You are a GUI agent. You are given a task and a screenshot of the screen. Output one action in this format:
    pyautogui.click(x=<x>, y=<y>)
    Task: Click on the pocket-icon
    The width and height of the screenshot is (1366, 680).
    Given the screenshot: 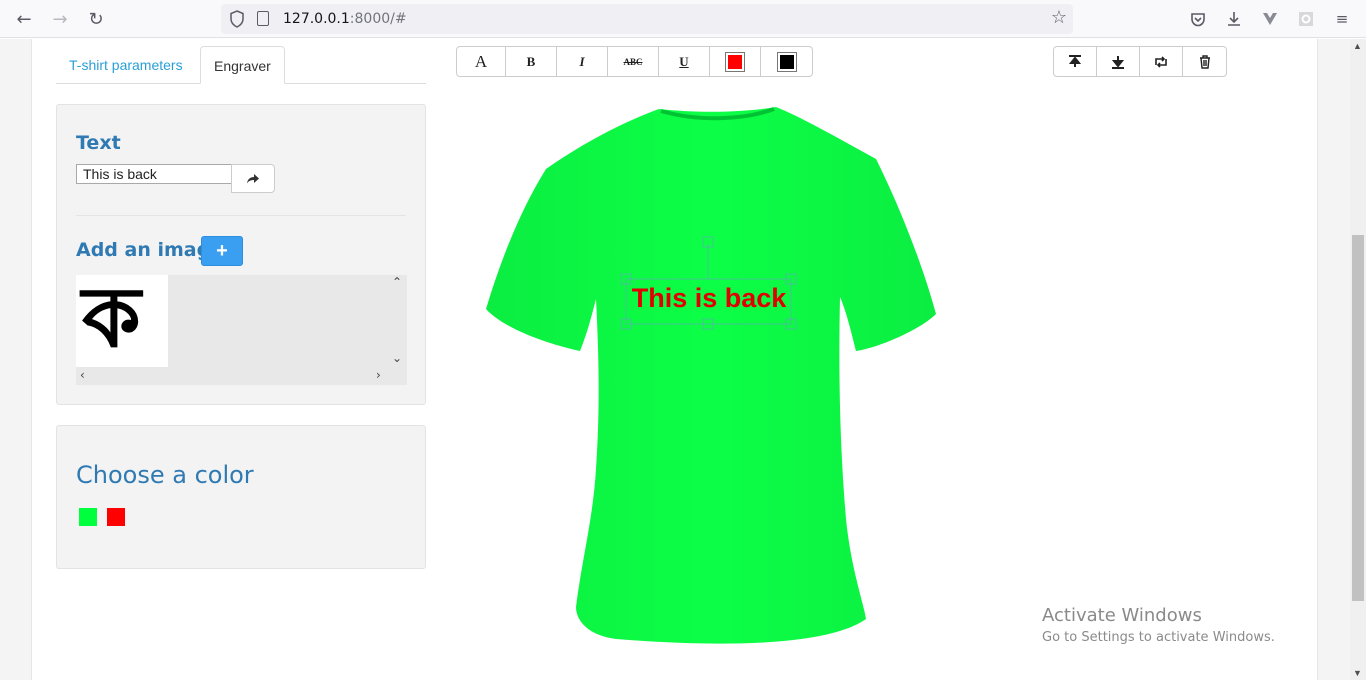 What is the action you would take?
    pyautogui.click(x=1198, y=19)
    